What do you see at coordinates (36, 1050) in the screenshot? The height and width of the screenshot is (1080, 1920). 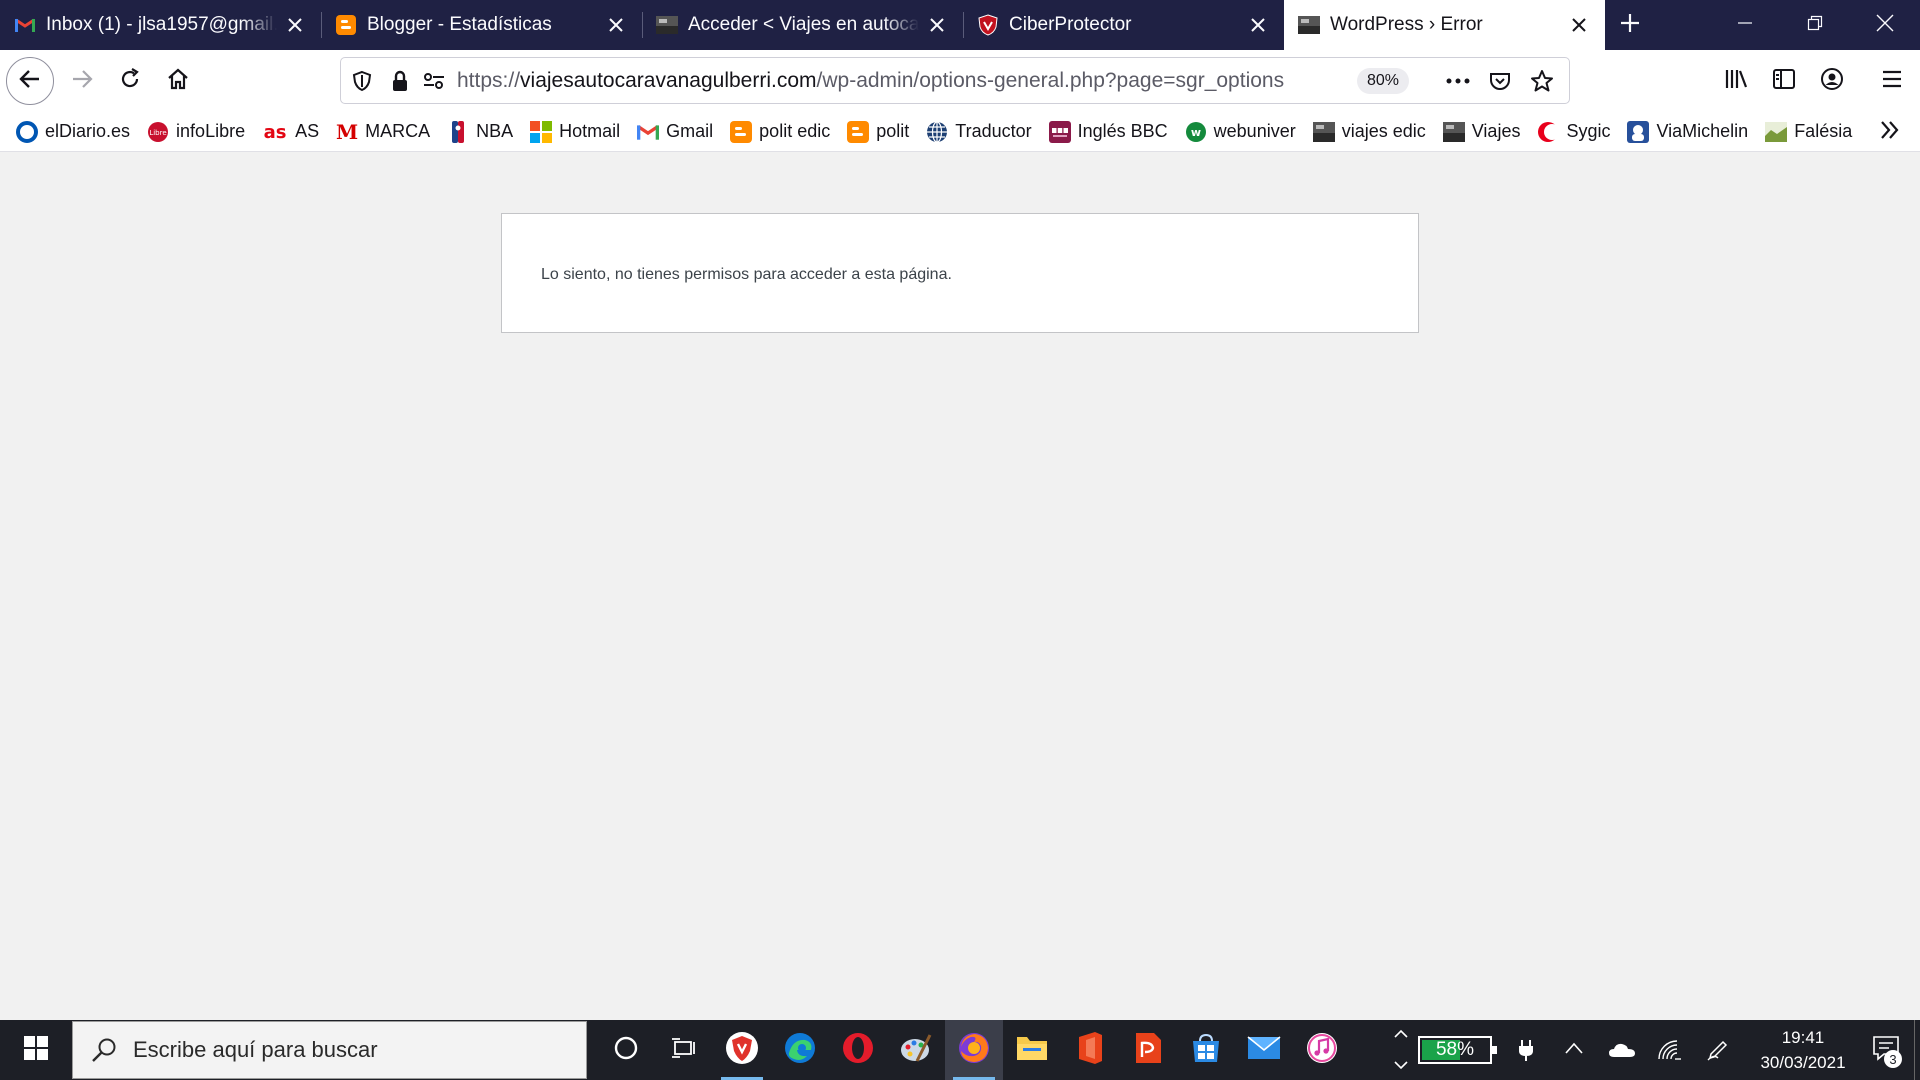 I see `start-button` at bounding box center [36, 1050].